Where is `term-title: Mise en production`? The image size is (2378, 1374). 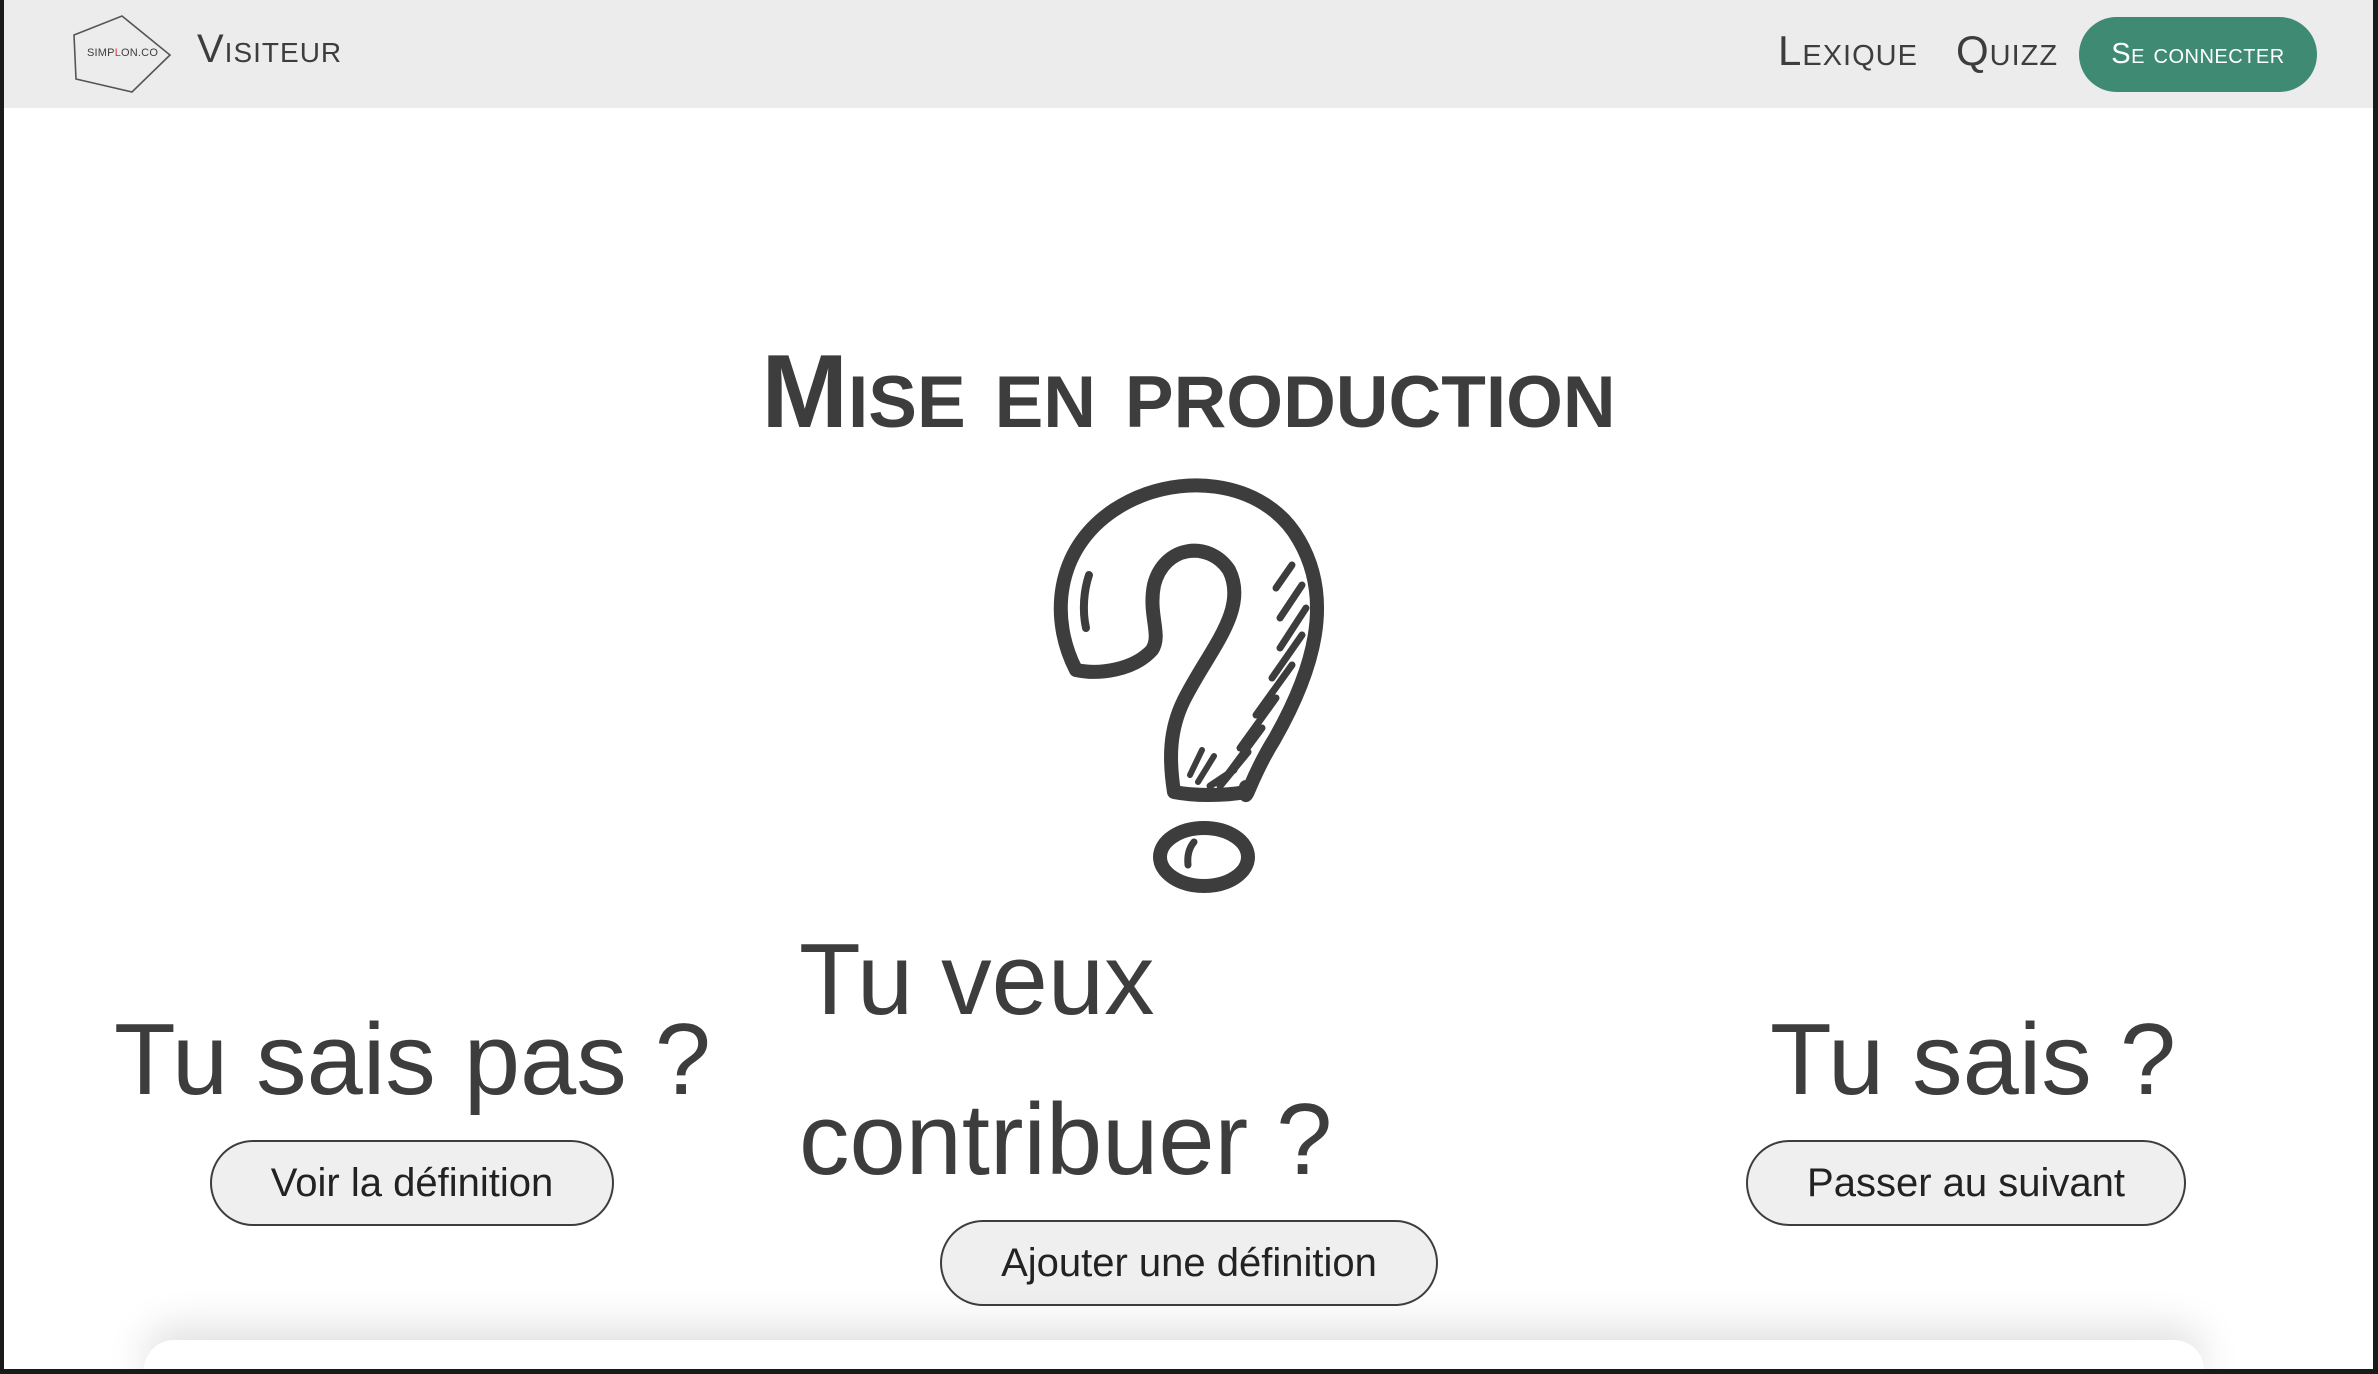
term-title: Mise en production is located at coordinates (1188, 392).